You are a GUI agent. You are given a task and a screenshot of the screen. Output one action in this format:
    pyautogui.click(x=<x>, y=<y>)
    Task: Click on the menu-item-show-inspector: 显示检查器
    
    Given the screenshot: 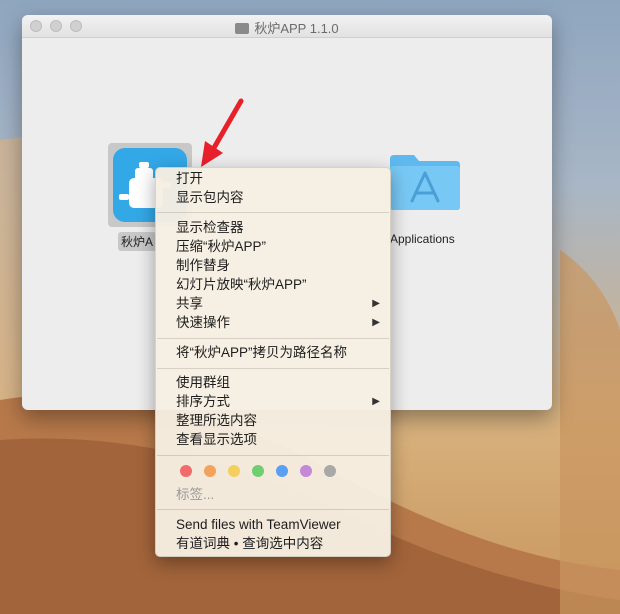 What is the action you would take?
    pyautogui.click(x=278, y=227)
    